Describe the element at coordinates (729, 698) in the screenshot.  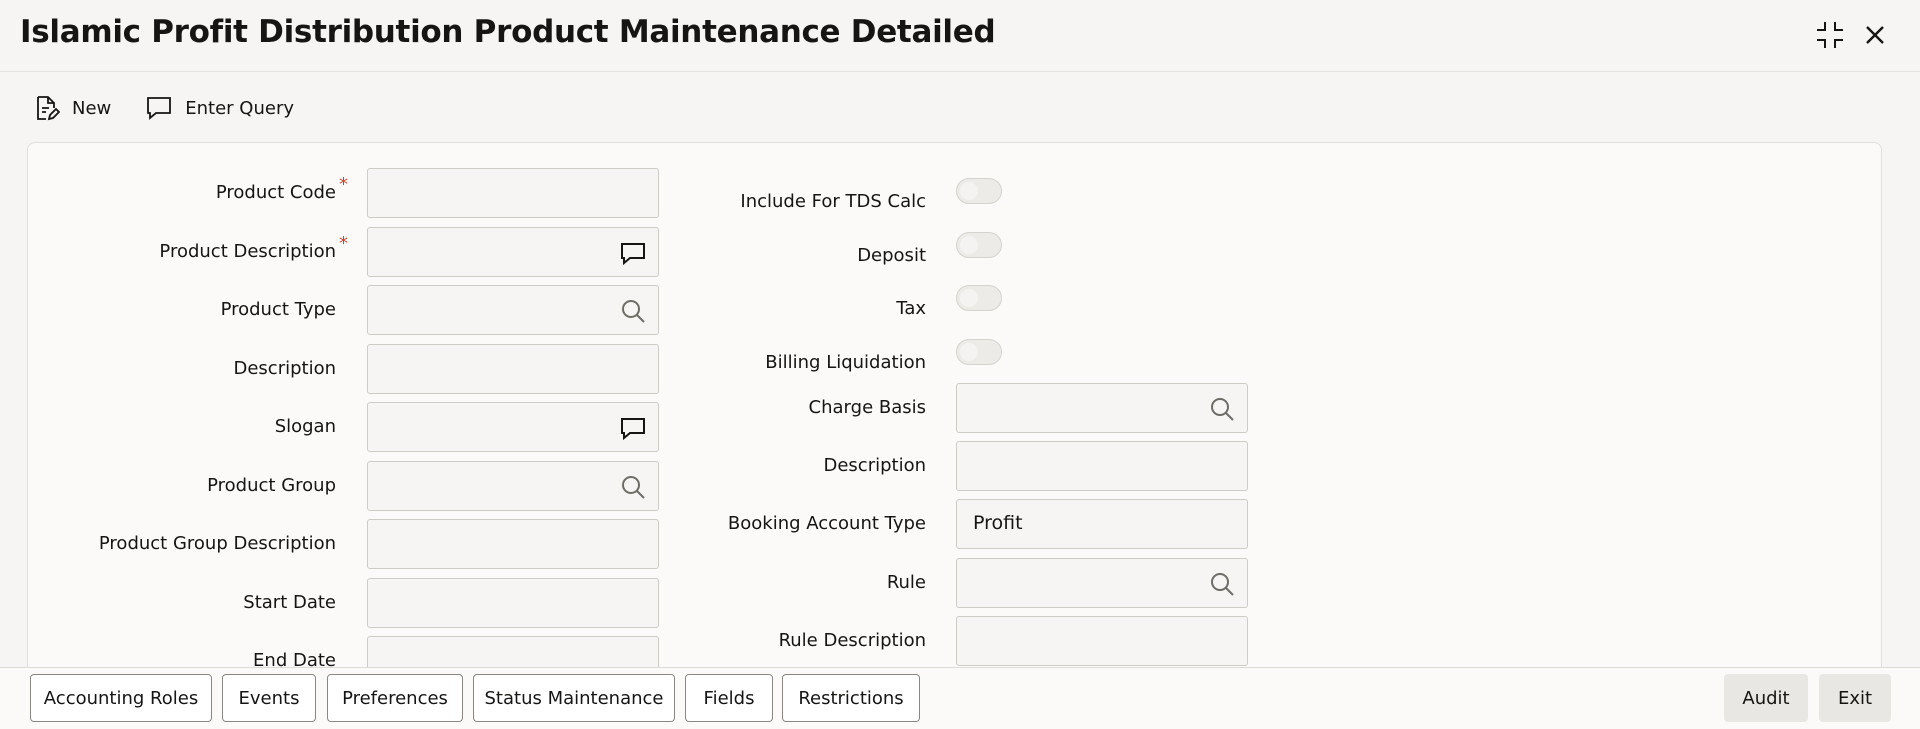
I see `fields-button: Fields` at that location.